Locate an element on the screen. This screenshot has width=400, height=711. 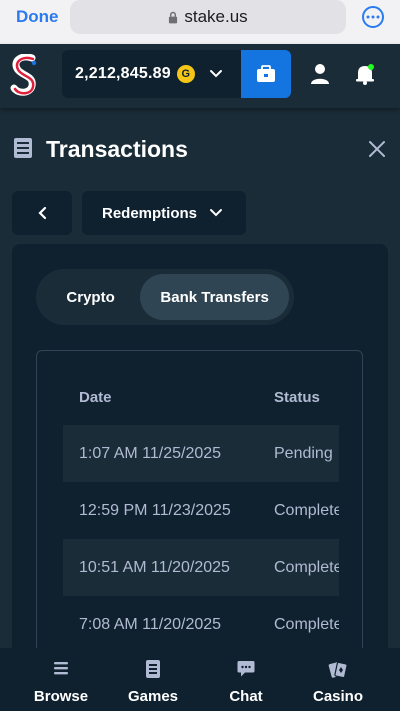
table-header: Date Status is located at coordinates (199, 397).